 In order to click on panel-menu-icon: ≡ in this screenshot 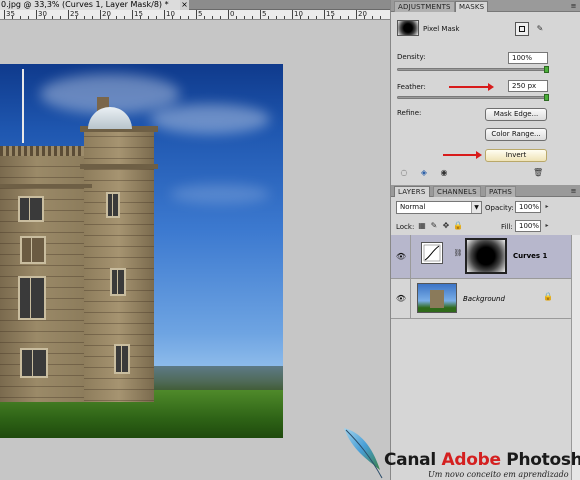, I will do `click(573, 6)`.